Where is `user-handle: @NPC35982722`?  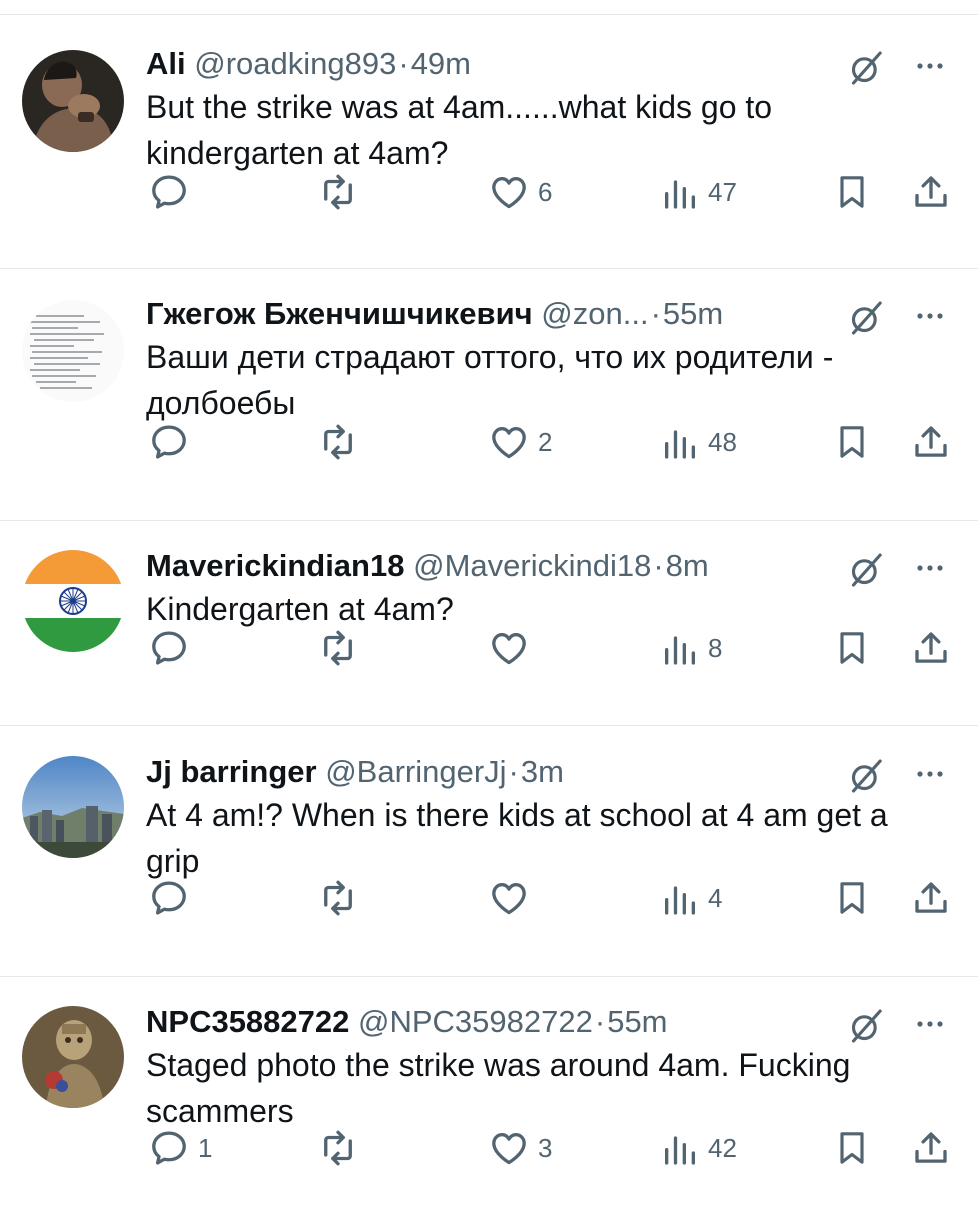
user-handle: @NPC35982722 is located at coordinates (475, 1021).